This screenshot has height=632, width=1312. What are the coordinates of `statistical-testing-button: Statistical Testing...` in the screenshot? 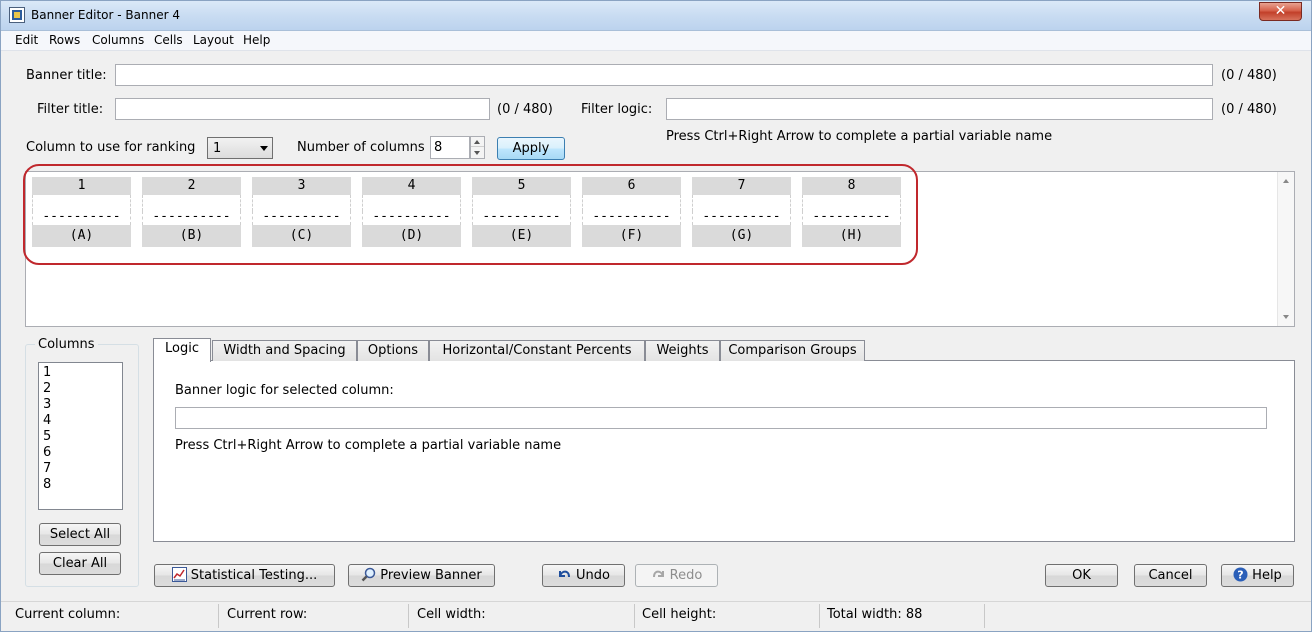 It's located at (244, 575).